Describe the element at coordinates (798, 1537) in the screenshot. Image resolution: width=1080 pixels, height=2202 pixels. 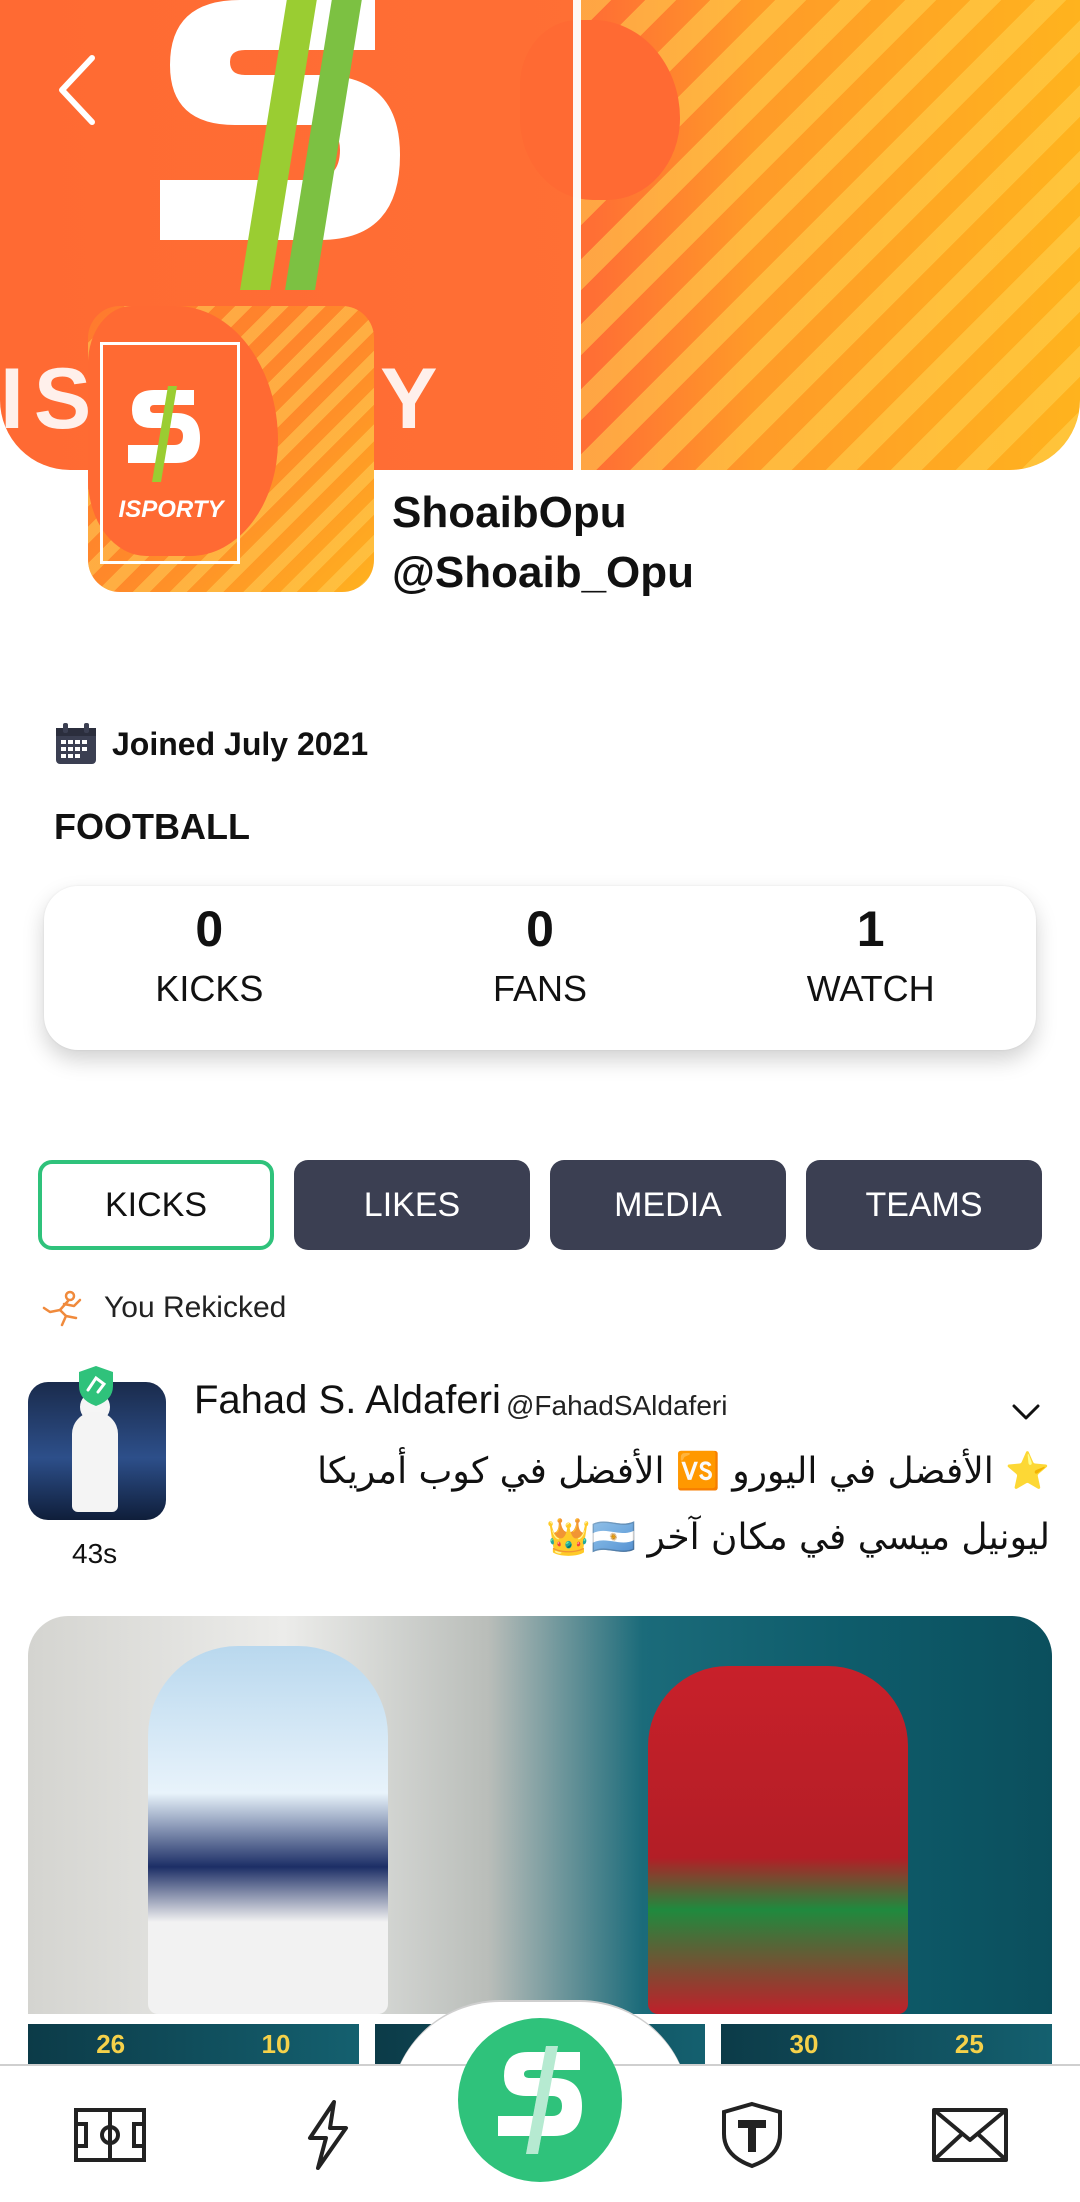
I see `post-text-line: ليونيل ميسي في مكان آخر 🇦🇷👑` at that location.